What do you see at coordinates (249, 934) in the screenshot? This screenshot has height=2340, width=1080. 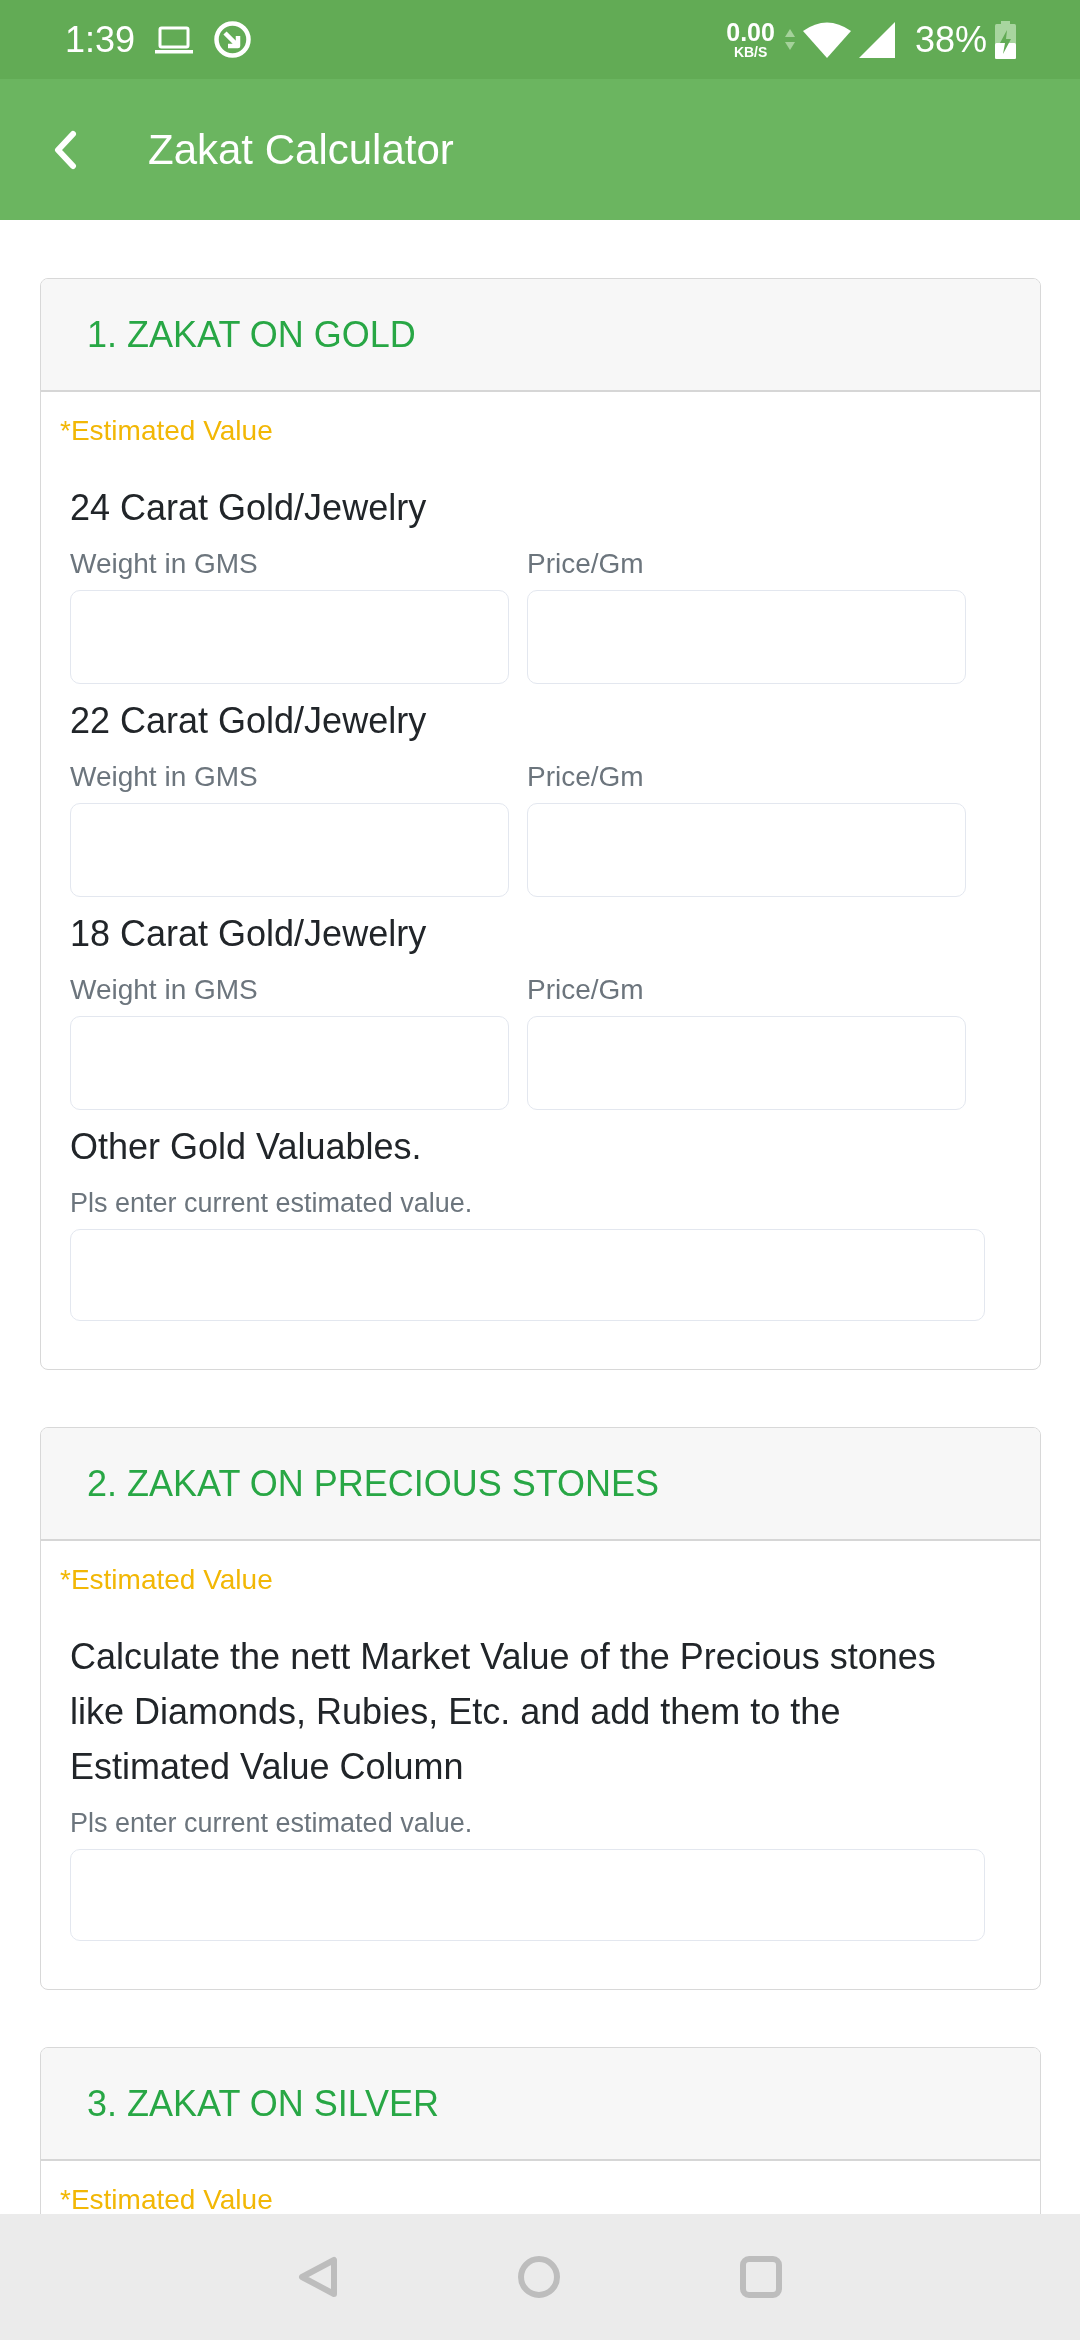 I see `field-label: 18 Carat Gold/Jewelry` at bounding box center [249, 934].